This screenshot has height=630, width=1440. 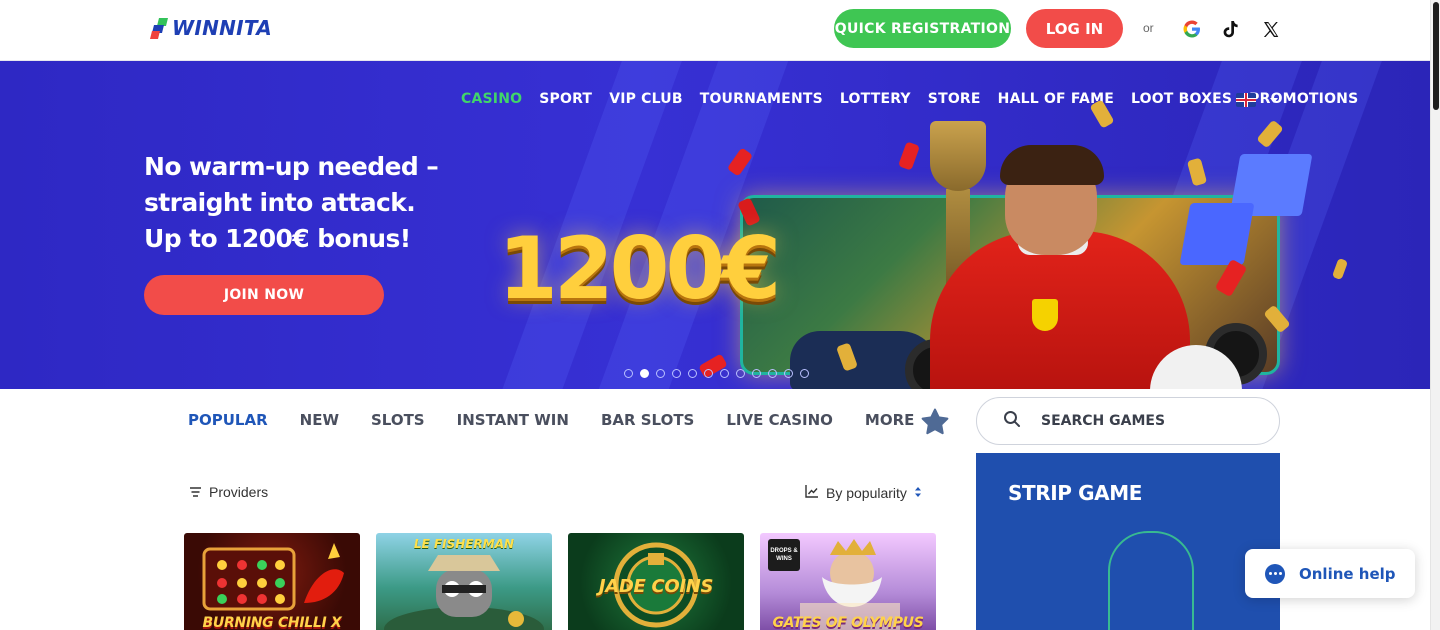 I want to click on online-help-button: Online help, so click(x=1330, y=573).